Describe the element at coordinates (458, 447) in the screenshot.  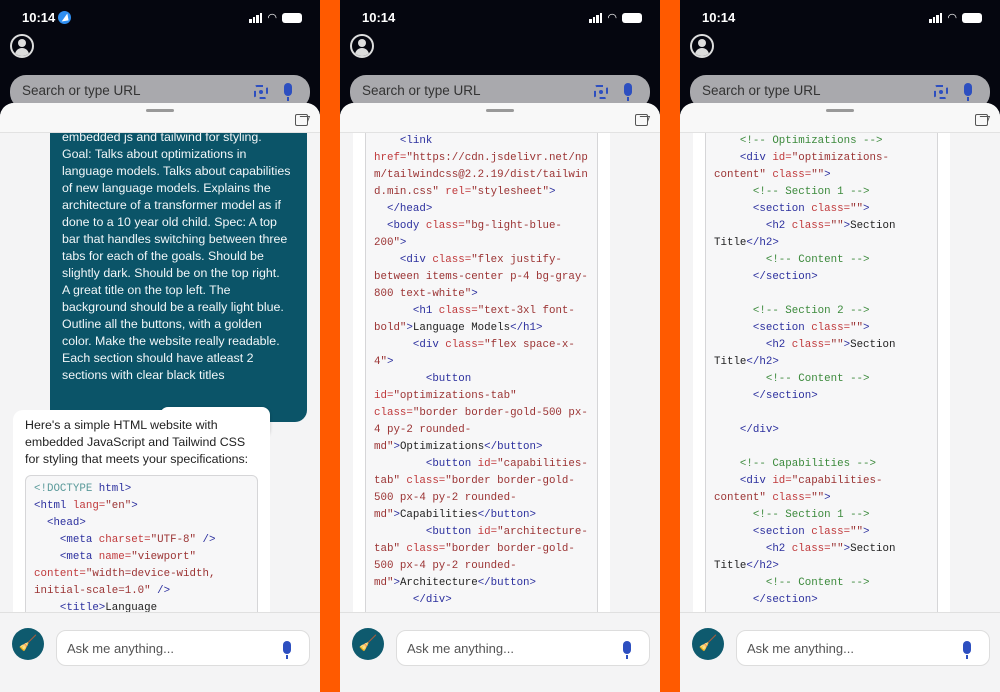
I see `code-line: md">Optimizations</button>` at that location.